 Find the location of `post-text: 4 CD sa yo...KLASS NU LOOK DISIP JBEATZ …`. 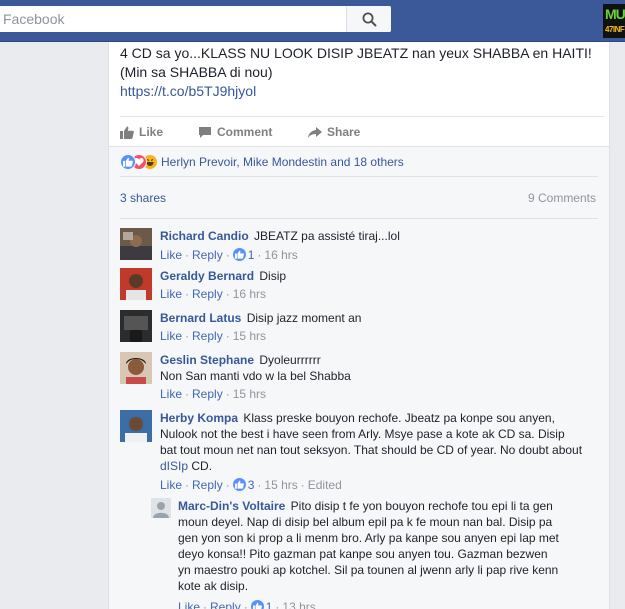

post-text: 4 CD sa yo...KLASS NU LOOK DISIP JBEATZ … is located at coordinates (362, 72).